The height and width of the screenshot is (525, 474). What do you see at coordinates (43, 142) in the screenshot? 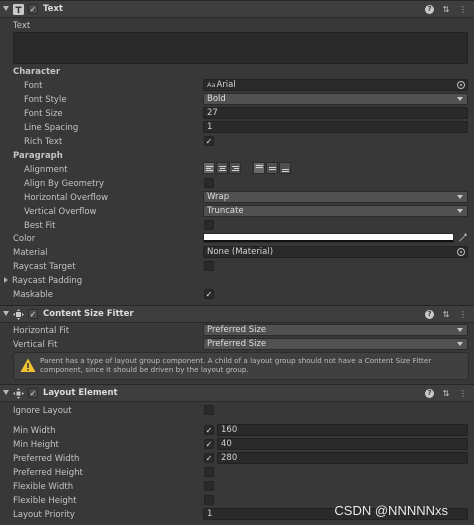
I see `rich-text-label: Rich Text` at bounding box center [43, 142].